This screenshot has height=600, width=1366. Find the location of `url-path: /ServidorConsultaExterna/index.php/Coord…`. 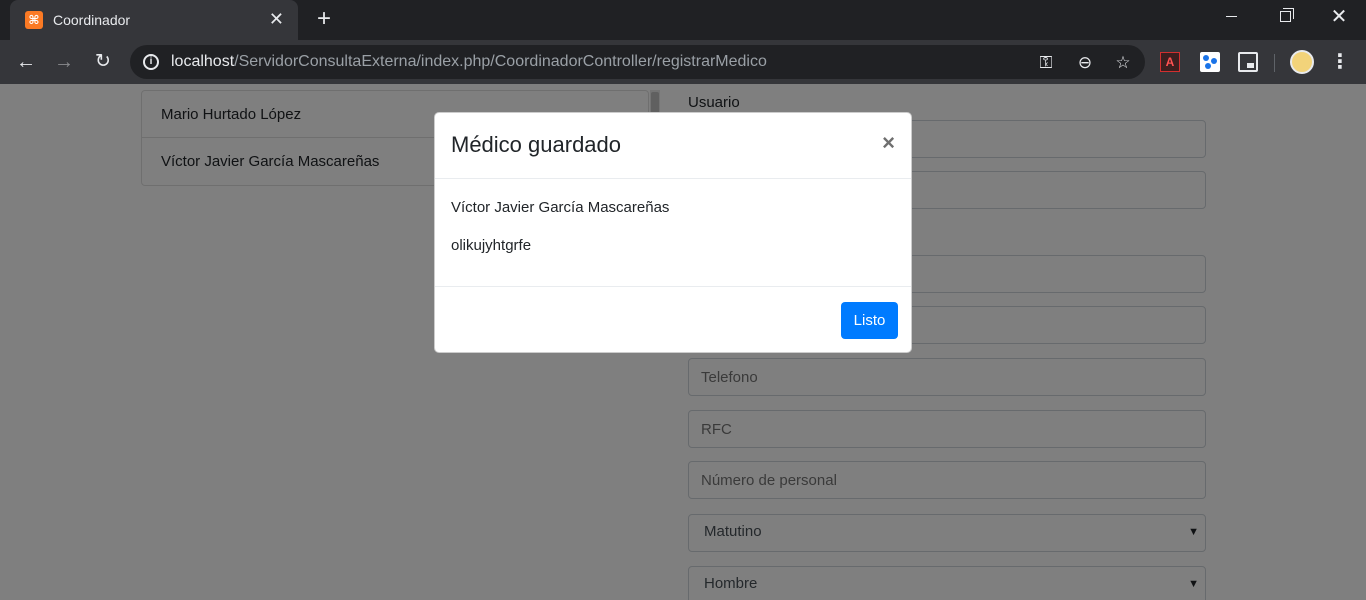

url-path: /ServidorConsultaExterna/index.php/Coord… is located at coordinates (500, 61).